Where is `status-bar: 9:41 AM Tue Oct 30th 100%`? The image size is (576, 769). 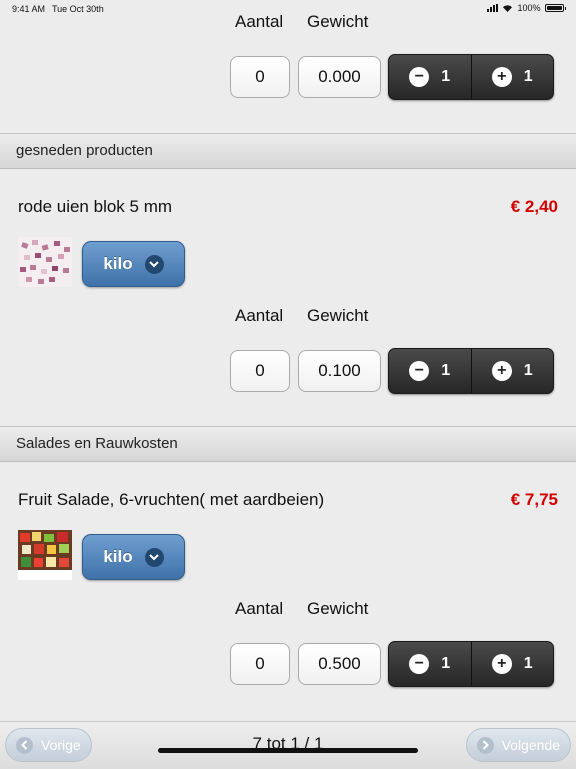
status-bar: 9:41 AM Tue Oct 30th 100% is located at coordinates (288, 9).